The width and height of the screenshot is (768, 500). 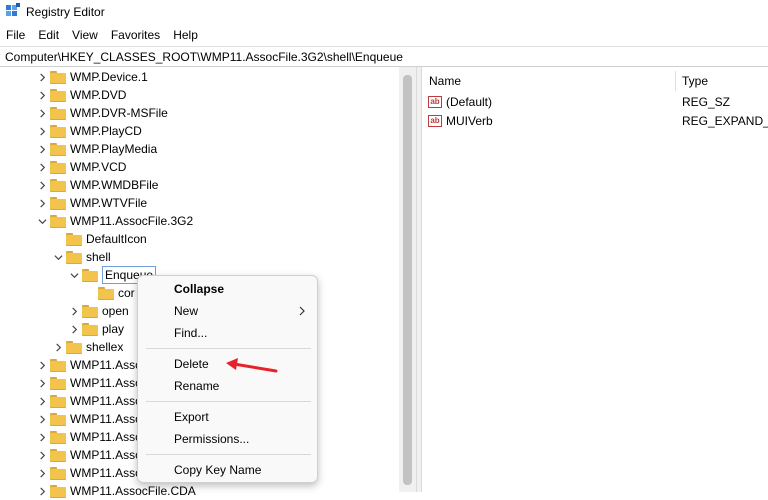 I want to click on tree-item-label: WMP.Device.1, so click(x=109, y=77).